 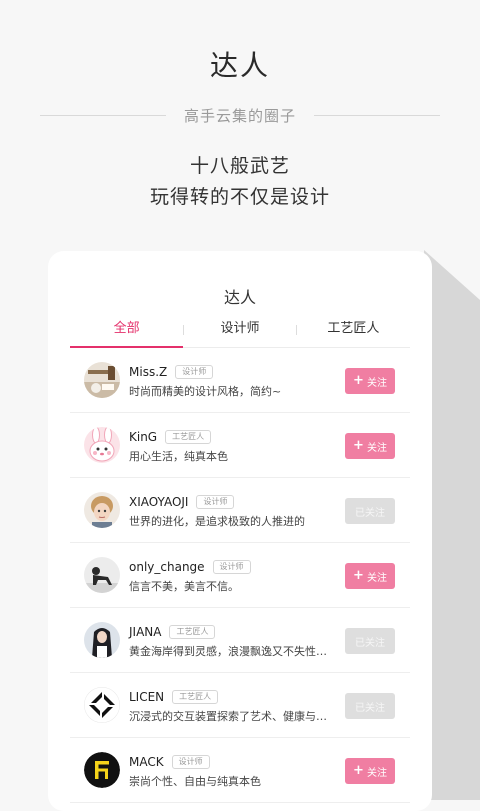 What do you see at coordinates (217, 521) in the screenshot?
I see `user-description: 世界的进化，是追求极致的人推进的` at bounding box center [217, 521].